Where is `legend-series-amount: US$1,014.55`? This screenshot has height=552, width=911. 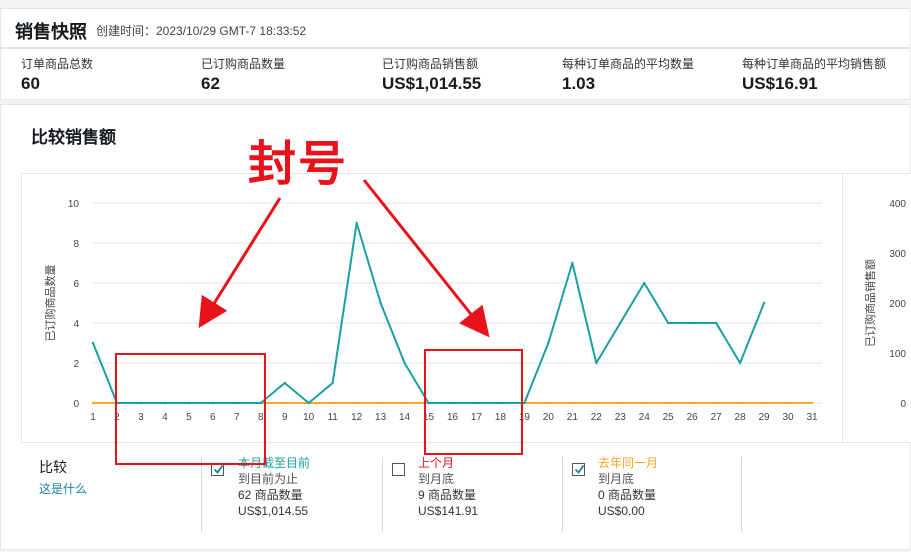 legend-series-amount: US$1,014.55 is located at coordinates (273, 511).